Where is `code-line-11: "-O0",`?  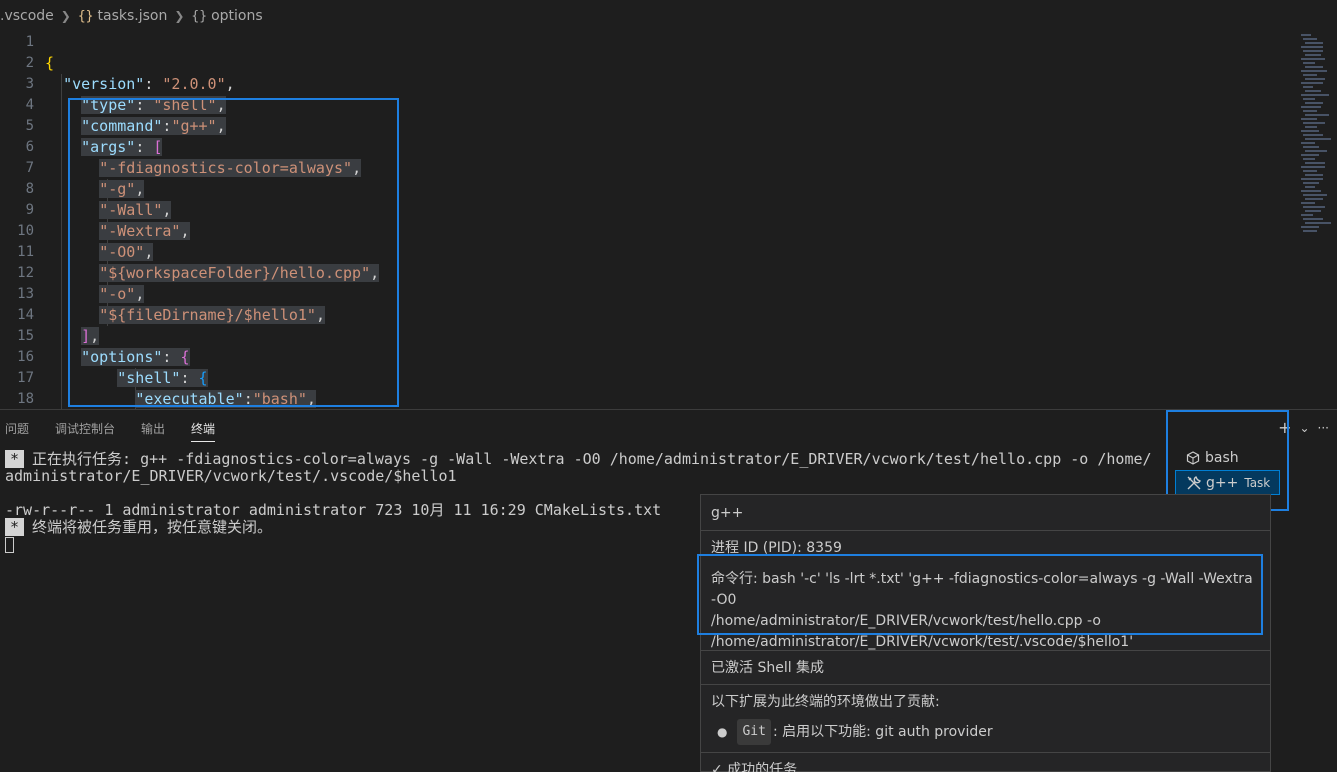 code-line-11: "-O0", is located at coordinates (126, 252).